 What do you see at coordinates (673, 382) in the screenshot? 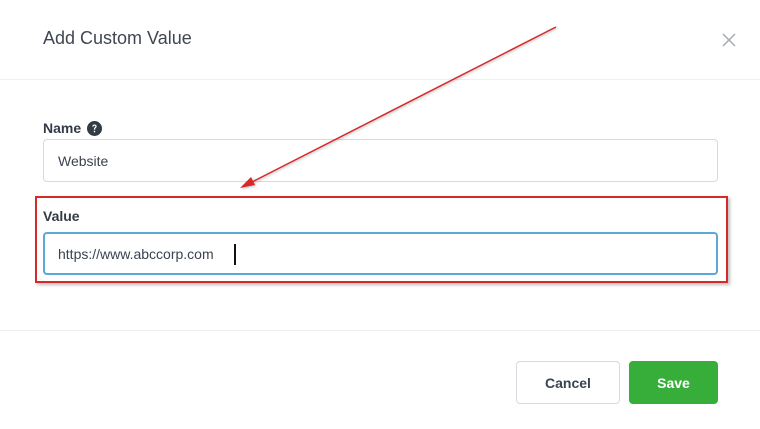
I see `save-button: Save` at bounding box center [673, 382].